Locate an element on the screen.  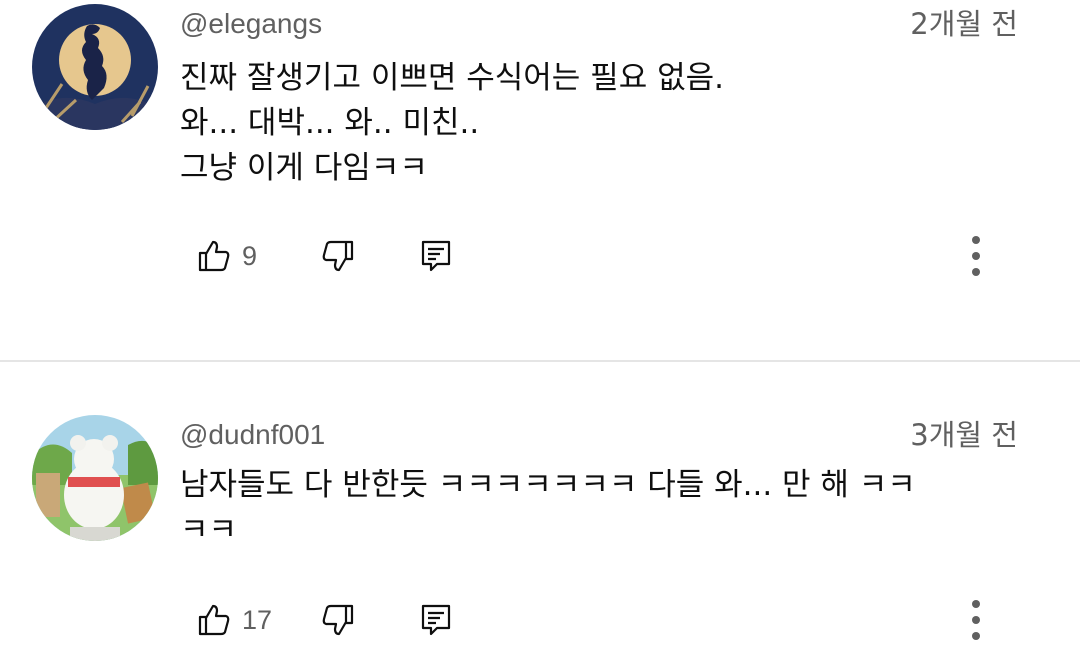
like-count: 17 is located at coordinates (257, 619).